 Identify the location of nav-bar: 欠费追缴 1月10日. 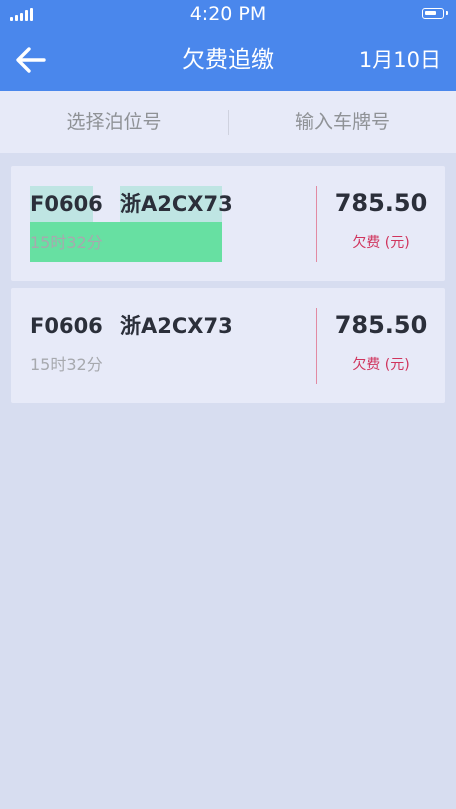
(228, 60).